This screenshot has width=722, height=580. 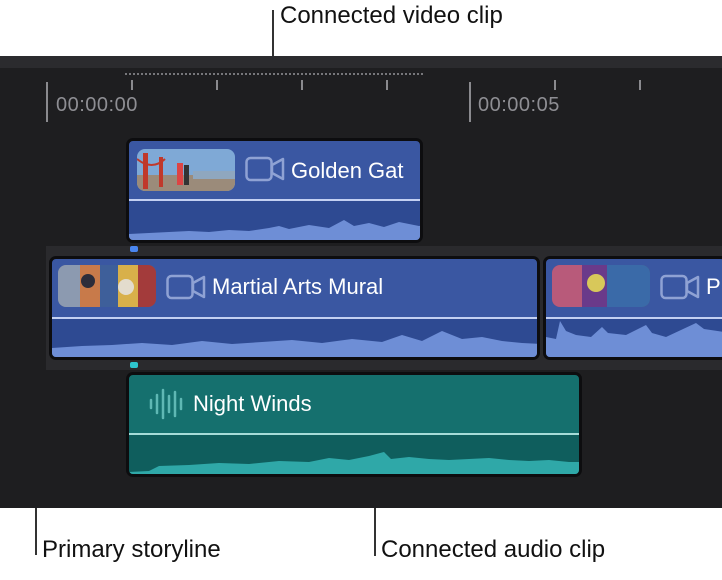 I want to click on callout-connected-video-clip: Connected video clip, so click(x=391, y=15).